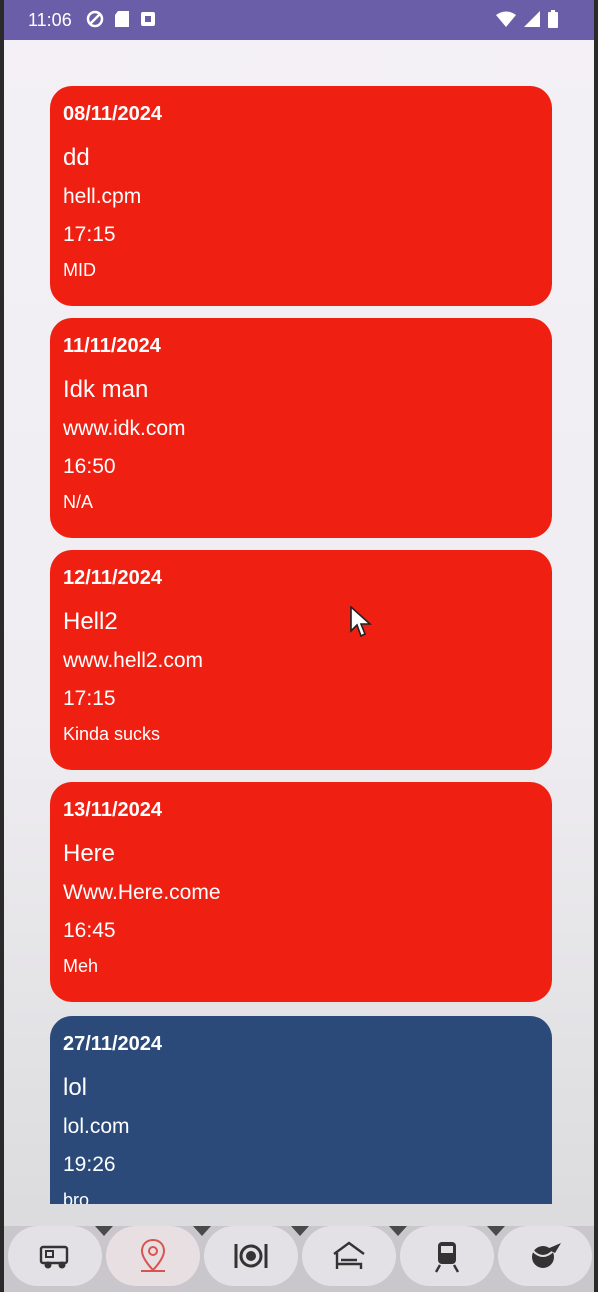  Describe the element at coordinates (301, 892) in the screenshot. I see `event-card: 13/11/2024 Here Www.Here.come 16:45 Meh` at that location.